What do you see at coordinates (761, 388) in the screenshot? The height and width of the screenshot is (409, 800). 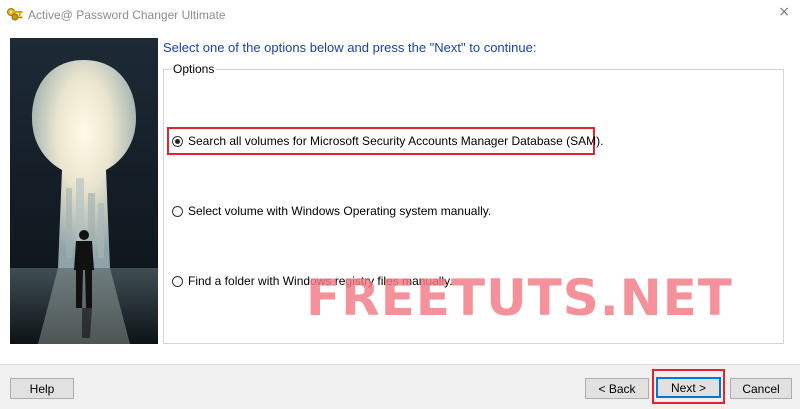 I see `cancel-button: Cancel` at bounding box center [761, 388].